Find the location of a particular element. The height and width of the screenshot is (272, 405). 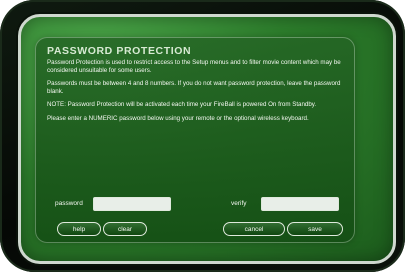

password-fields: password verify is located at coordinates (198, 206).